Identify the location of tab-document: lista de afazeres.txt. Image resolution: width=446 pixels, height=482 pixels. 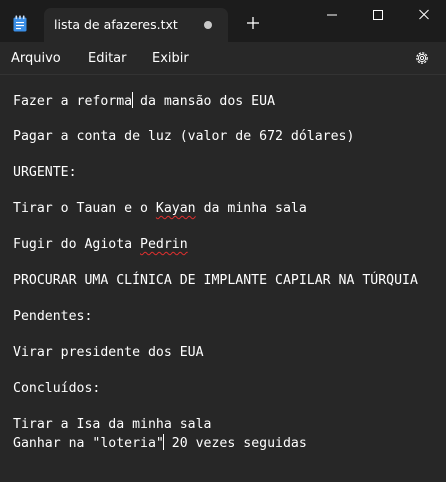
(136, 25).